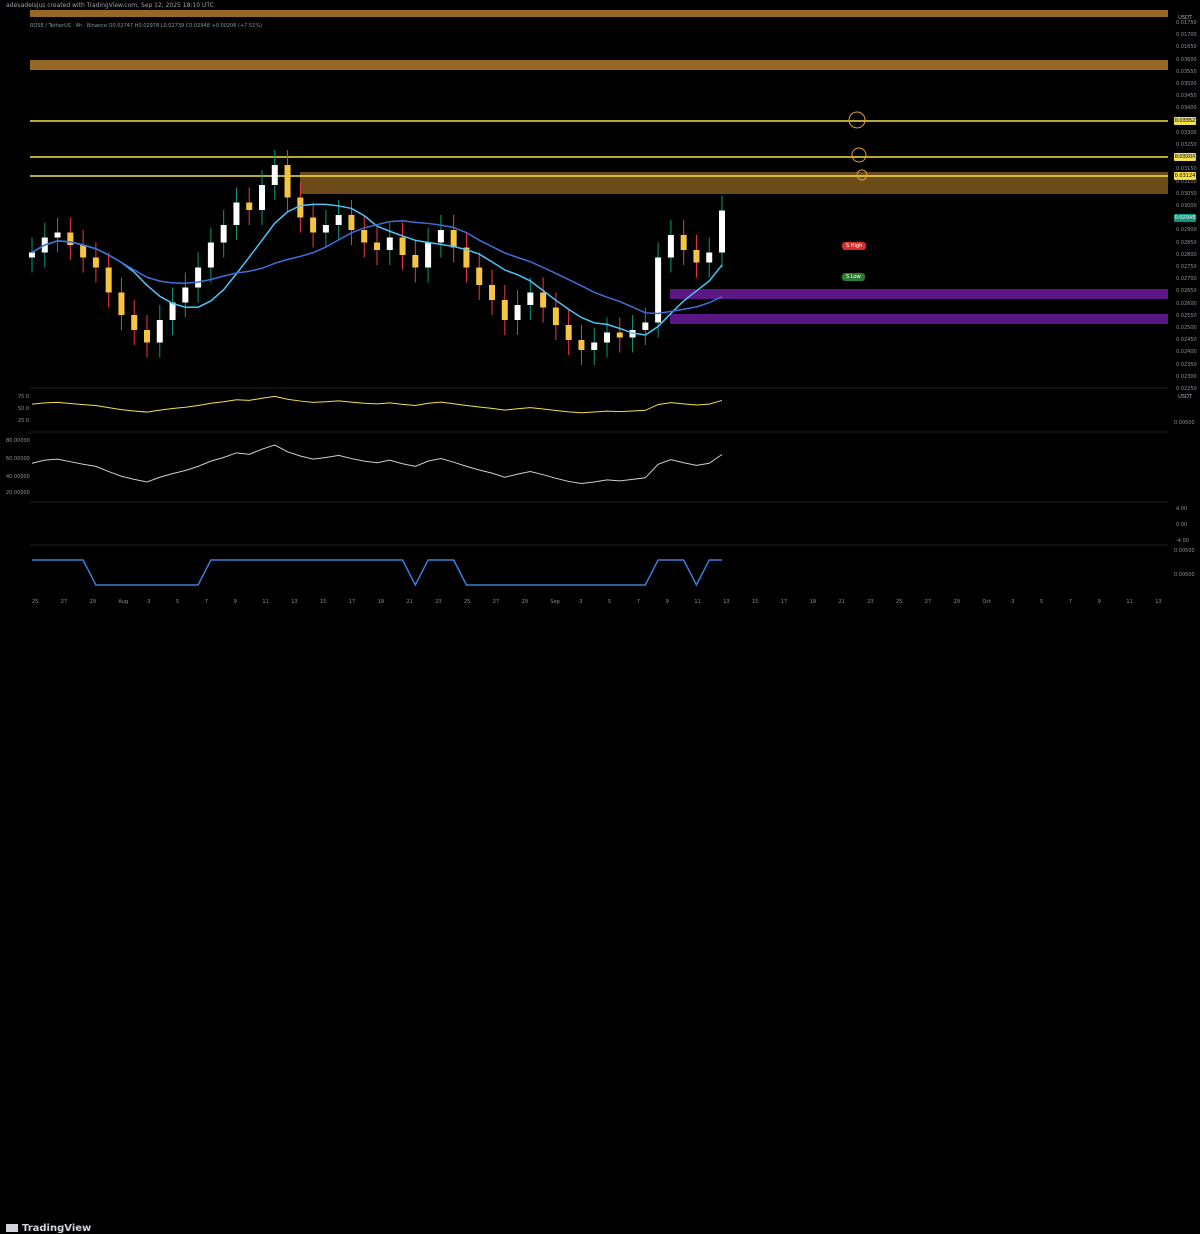 The width and height of the screenshot is (1200, 1234). What do you see at coordinates (1186, 47) in the screenshot?
I see `price-tick: 0.01650` at bounding box center [1186, 47].